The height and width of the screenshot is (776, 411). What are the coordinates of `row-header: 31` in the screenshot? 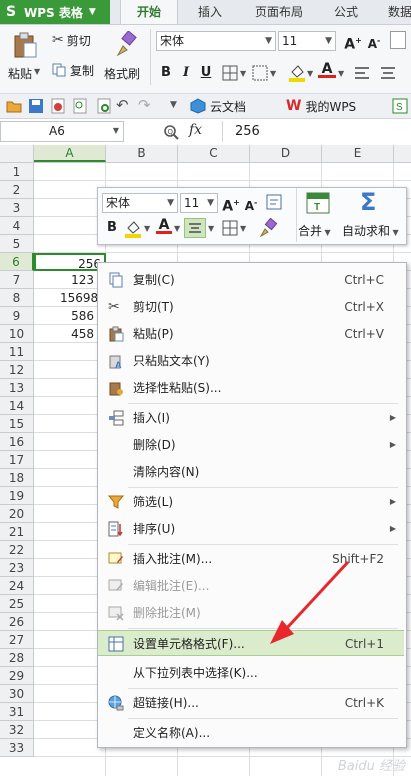 It's located at (17, 712).